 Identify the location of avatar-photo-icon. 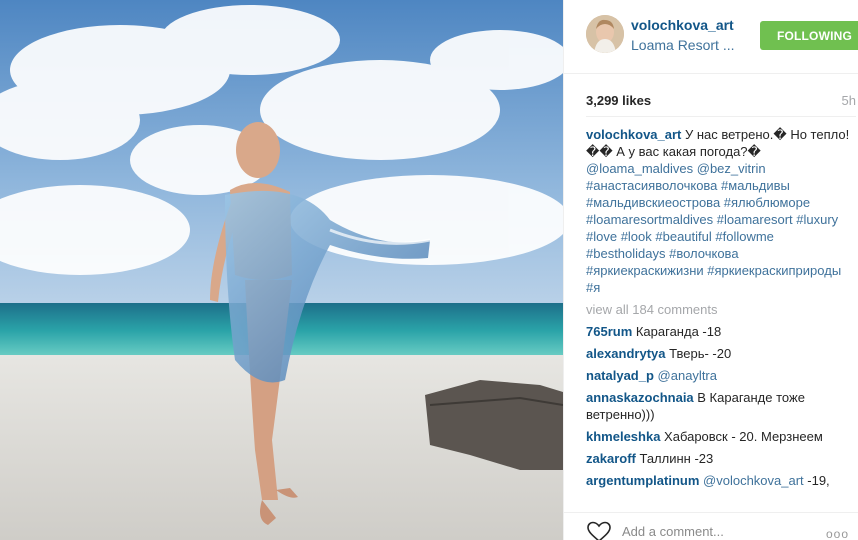
(605, 34).